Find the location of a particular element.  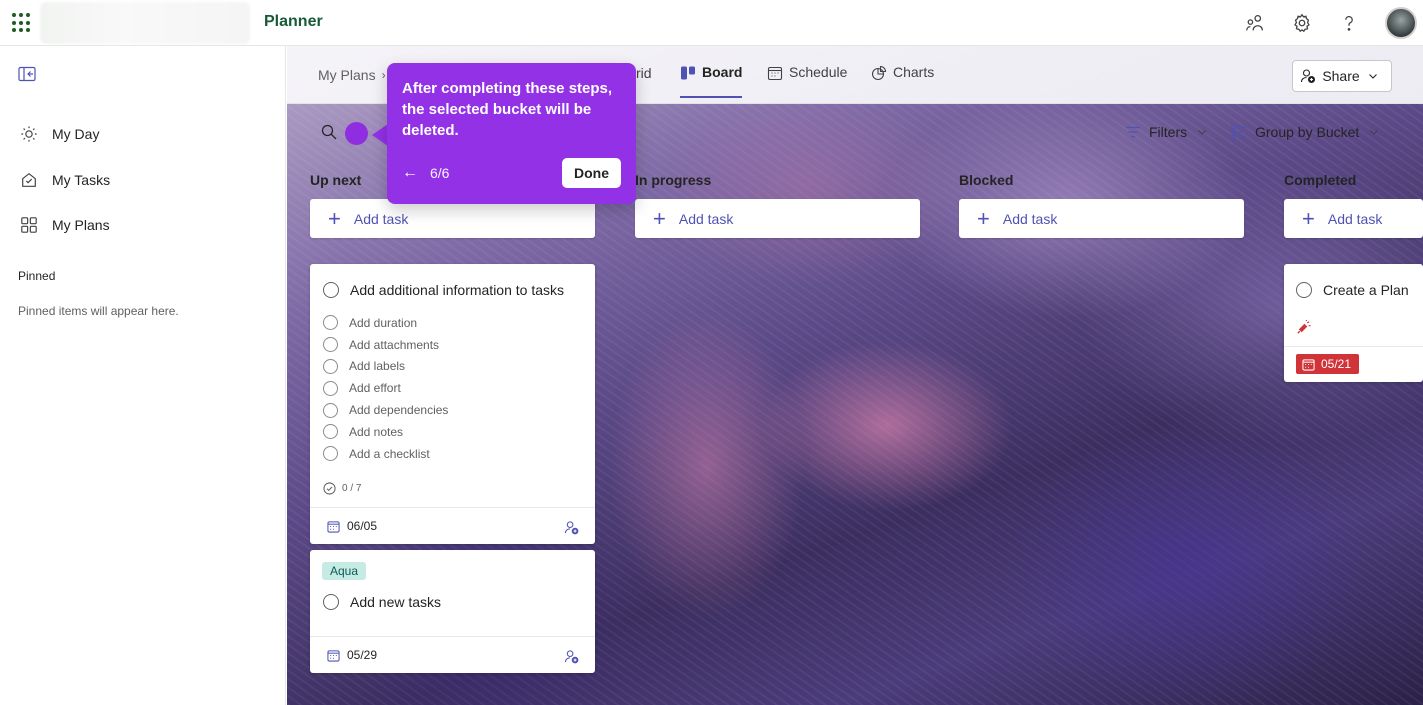

task-title-row: Add additional information to tasks is located at coordinates (459, 290).